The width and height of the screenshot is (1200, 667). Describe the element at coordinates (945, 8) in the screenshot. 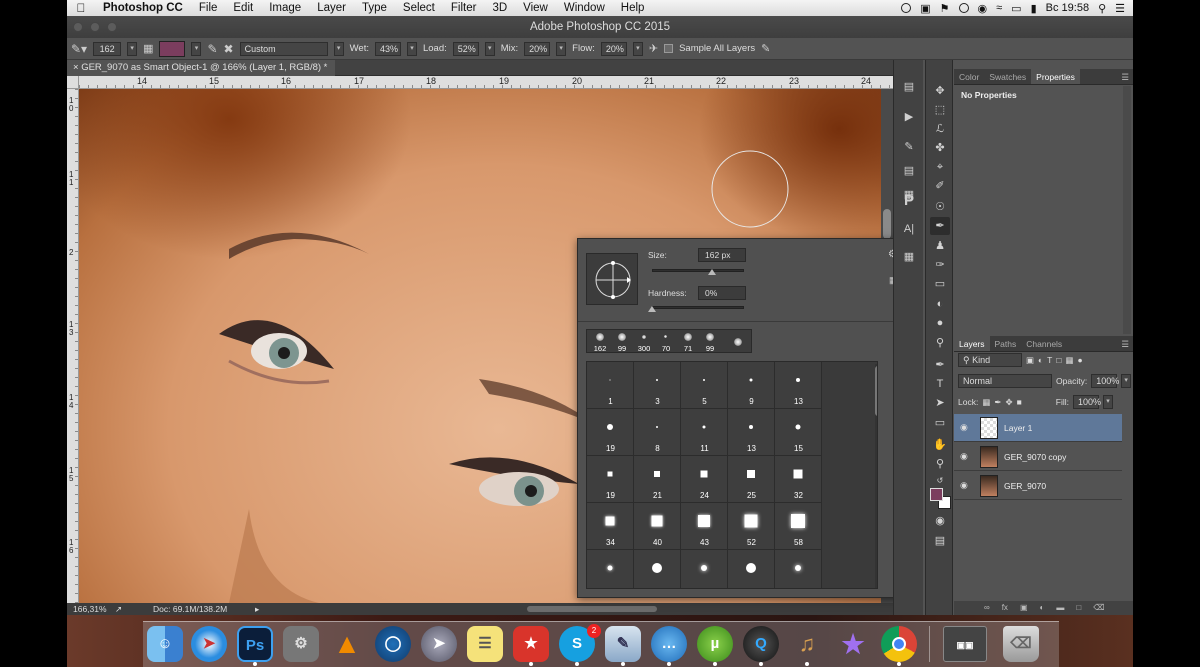

I see `bell-icon: ⚑` at that location.